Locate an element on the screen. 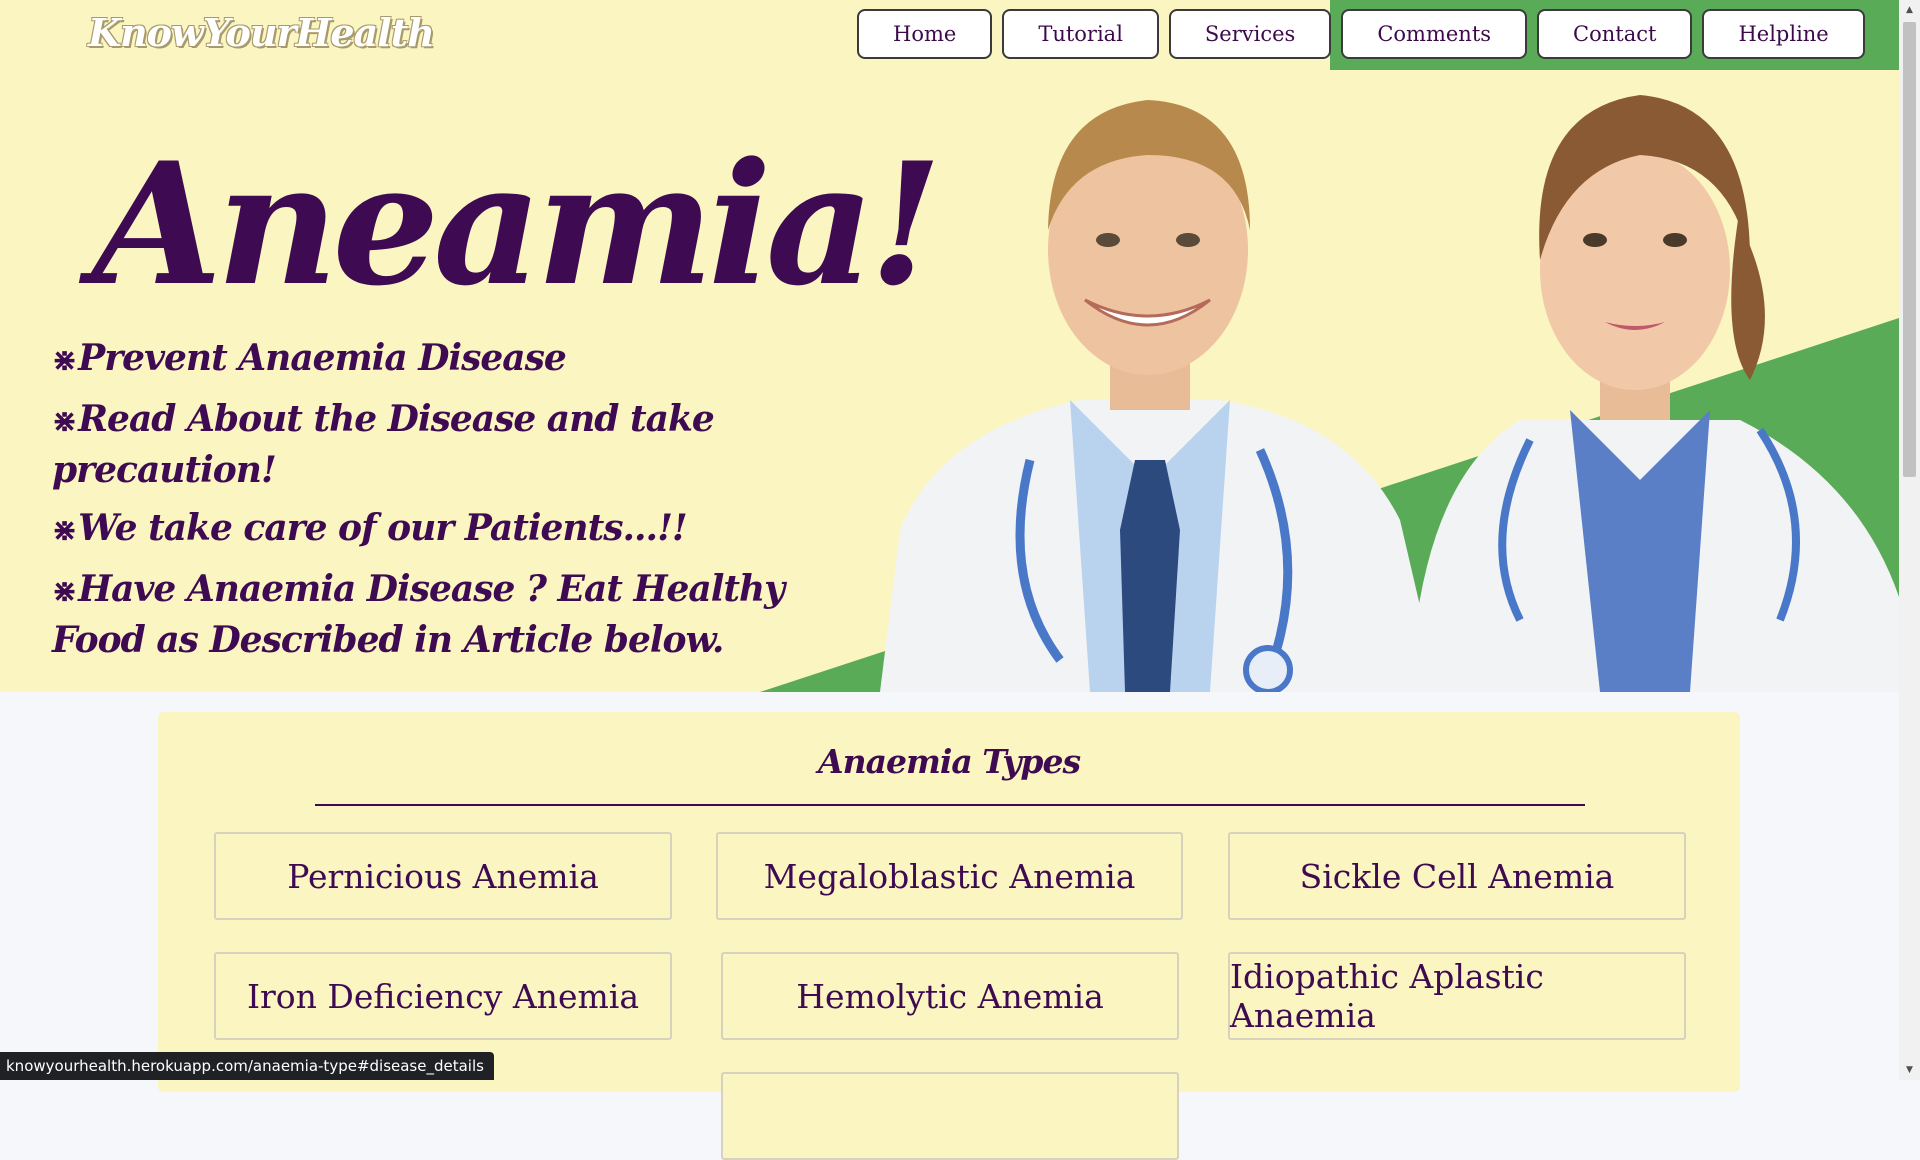 The image size is (1920, 1160). type-idiopathic-aplastic-anaemia: Idiopathic Aplastic Anaemia is located at coordinates (1457, 996).